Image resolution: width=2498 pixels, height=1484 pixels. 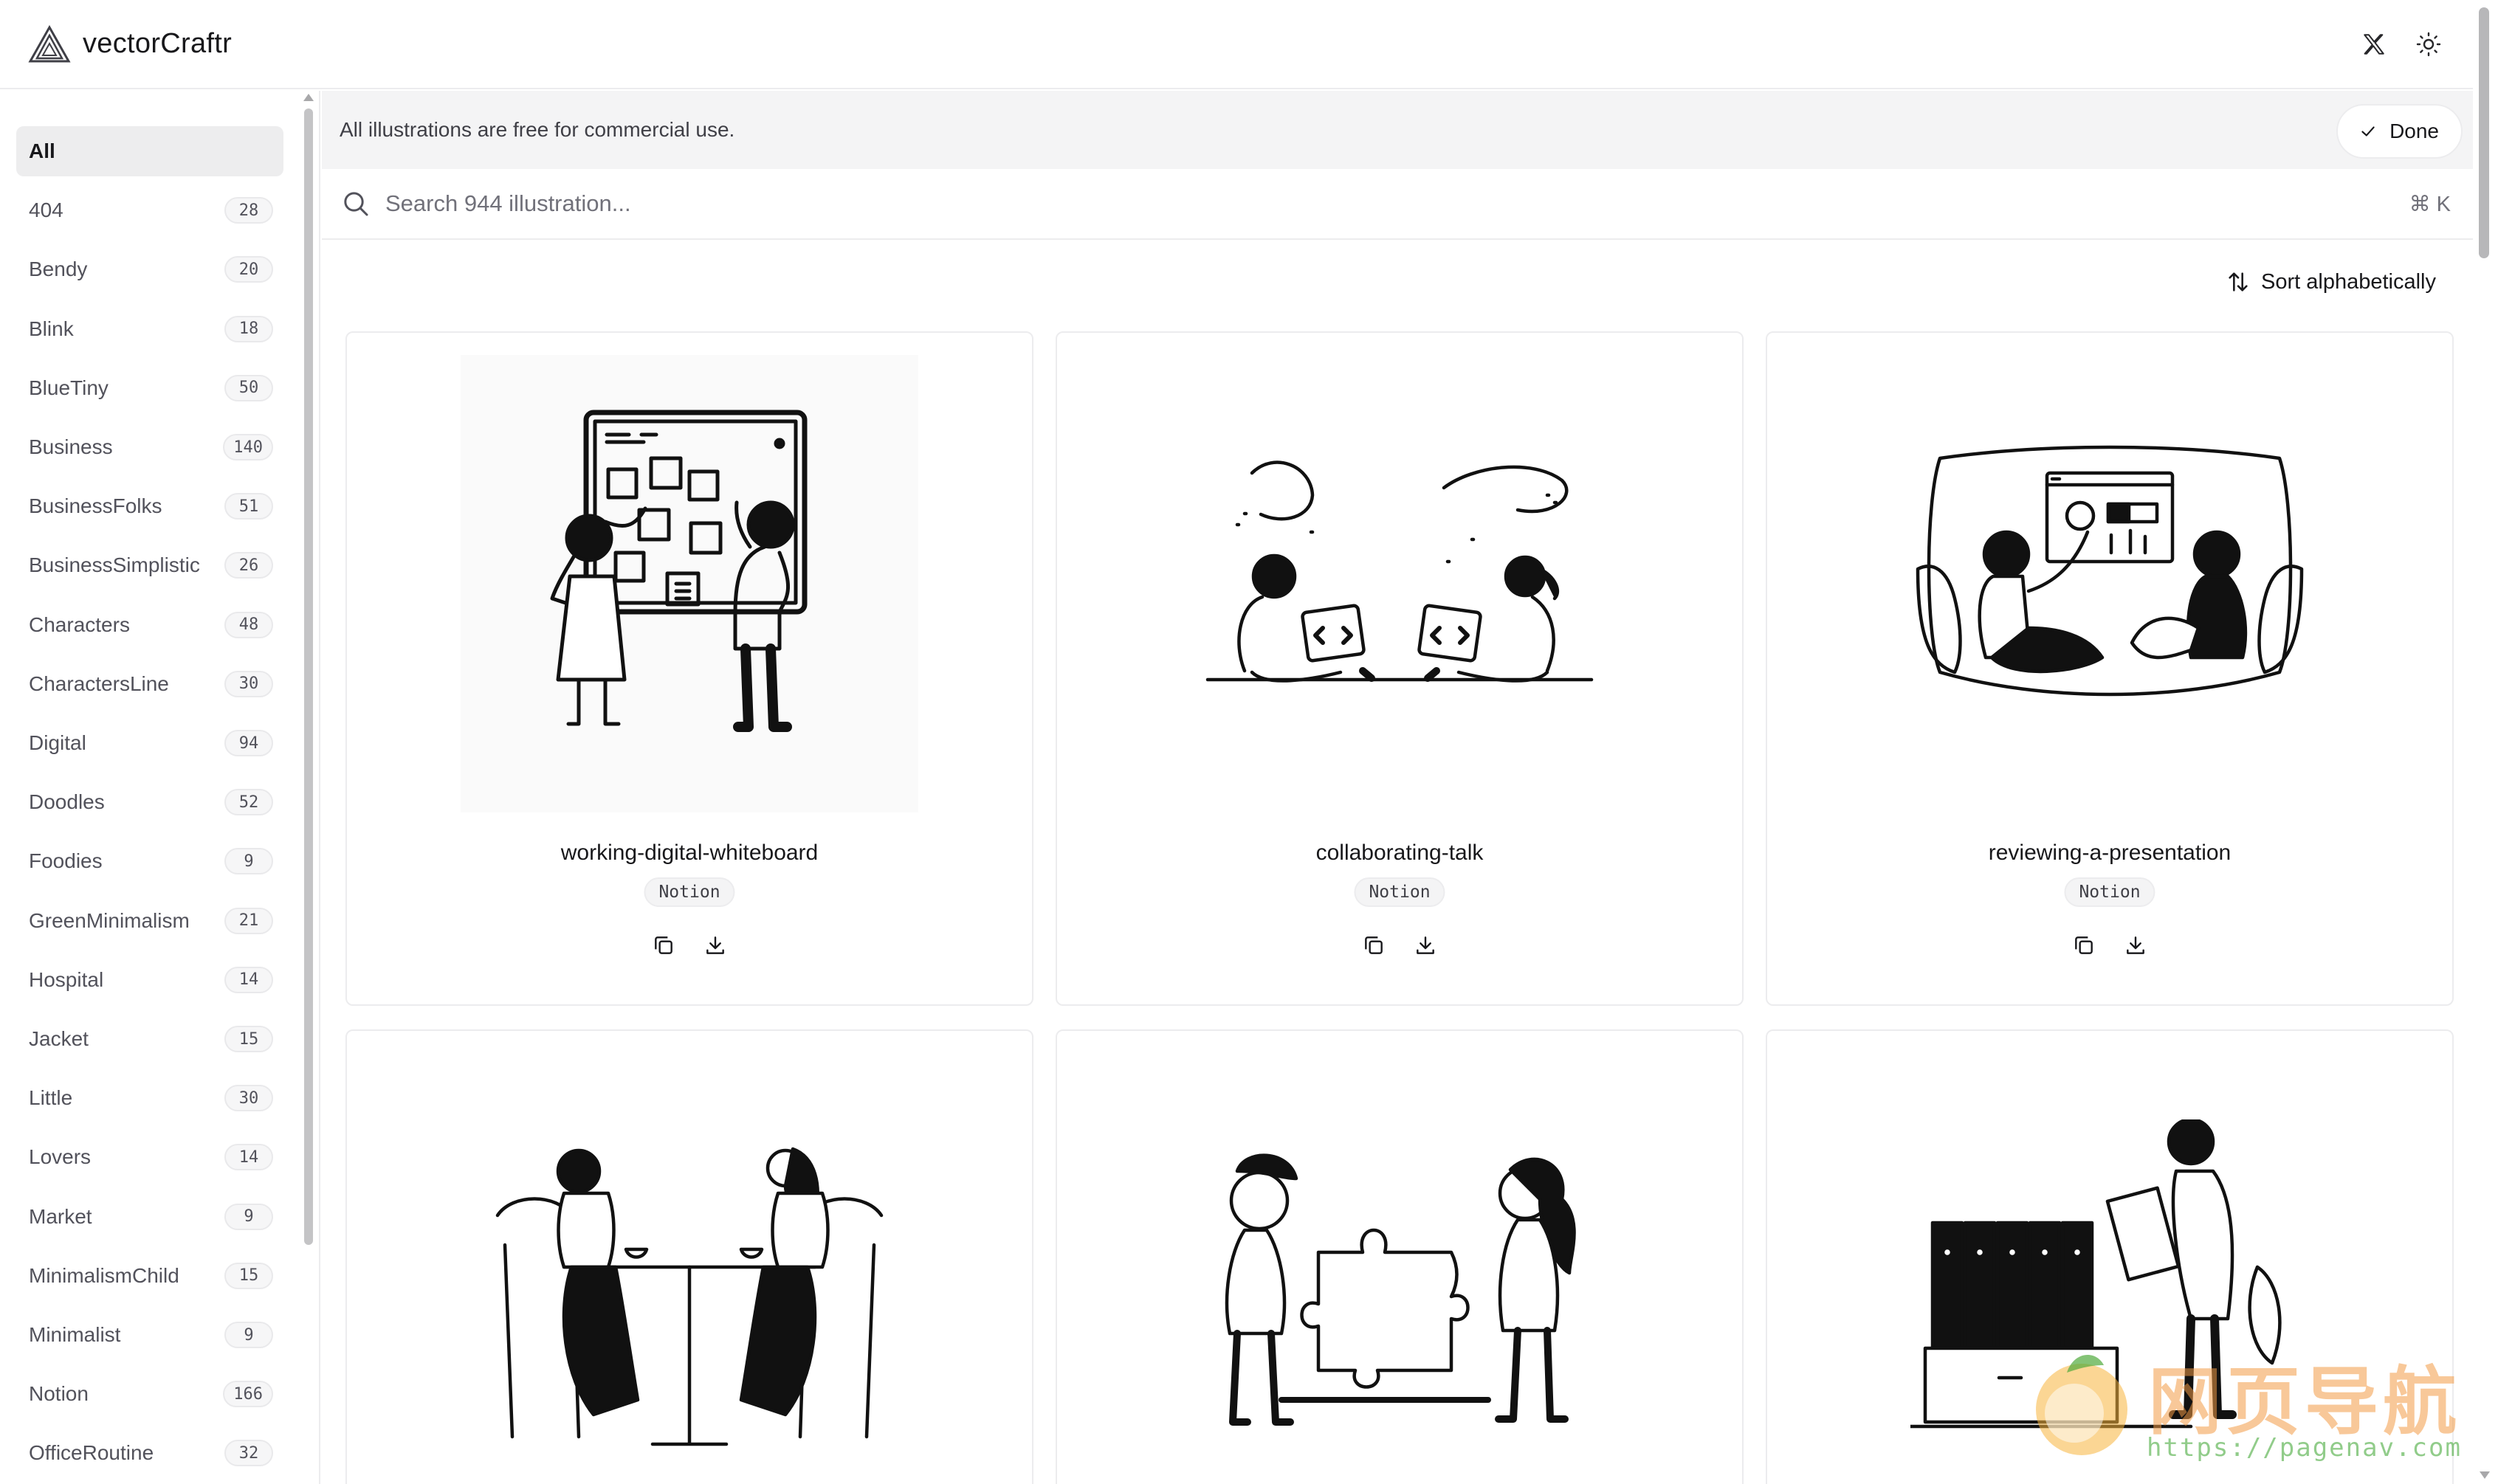 What do you see at coordinates (51, 1098) in the screenshot?
I see `sidebar-item-label: Little` at bounding box center [51, 1098].